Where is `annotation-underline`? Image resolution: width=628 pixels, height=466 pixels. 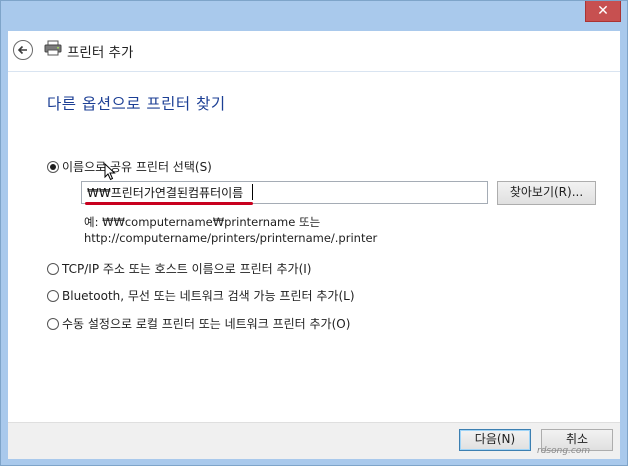
annotation-underline is located at coordinates (169, 203).